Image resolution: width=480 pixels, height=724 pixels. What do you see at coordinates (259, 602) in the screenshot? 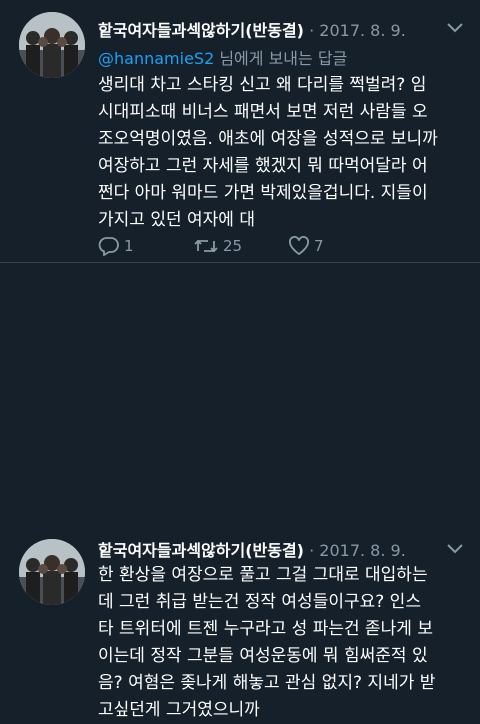
I see `tweet-text-line: 데 그런 취급 받는건 정작 여성들이구요? 인스` at bounding box center [259, 602].